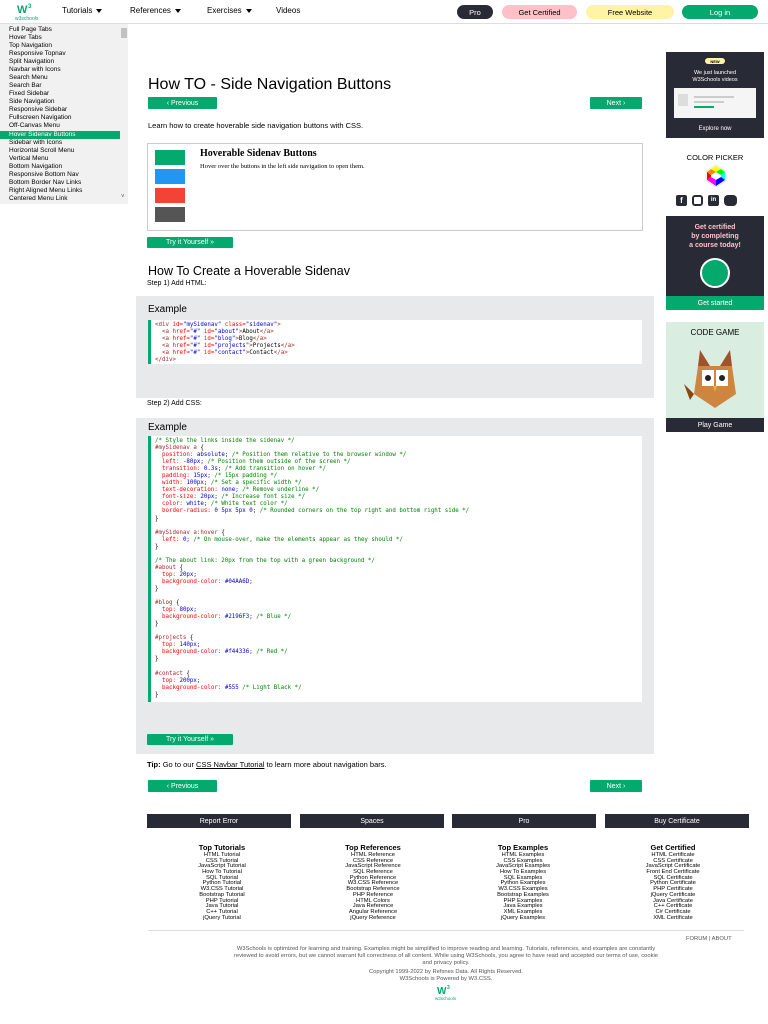  I want to click on sidebar-item: Horizontal Scroll Menu, so click(60, 151).